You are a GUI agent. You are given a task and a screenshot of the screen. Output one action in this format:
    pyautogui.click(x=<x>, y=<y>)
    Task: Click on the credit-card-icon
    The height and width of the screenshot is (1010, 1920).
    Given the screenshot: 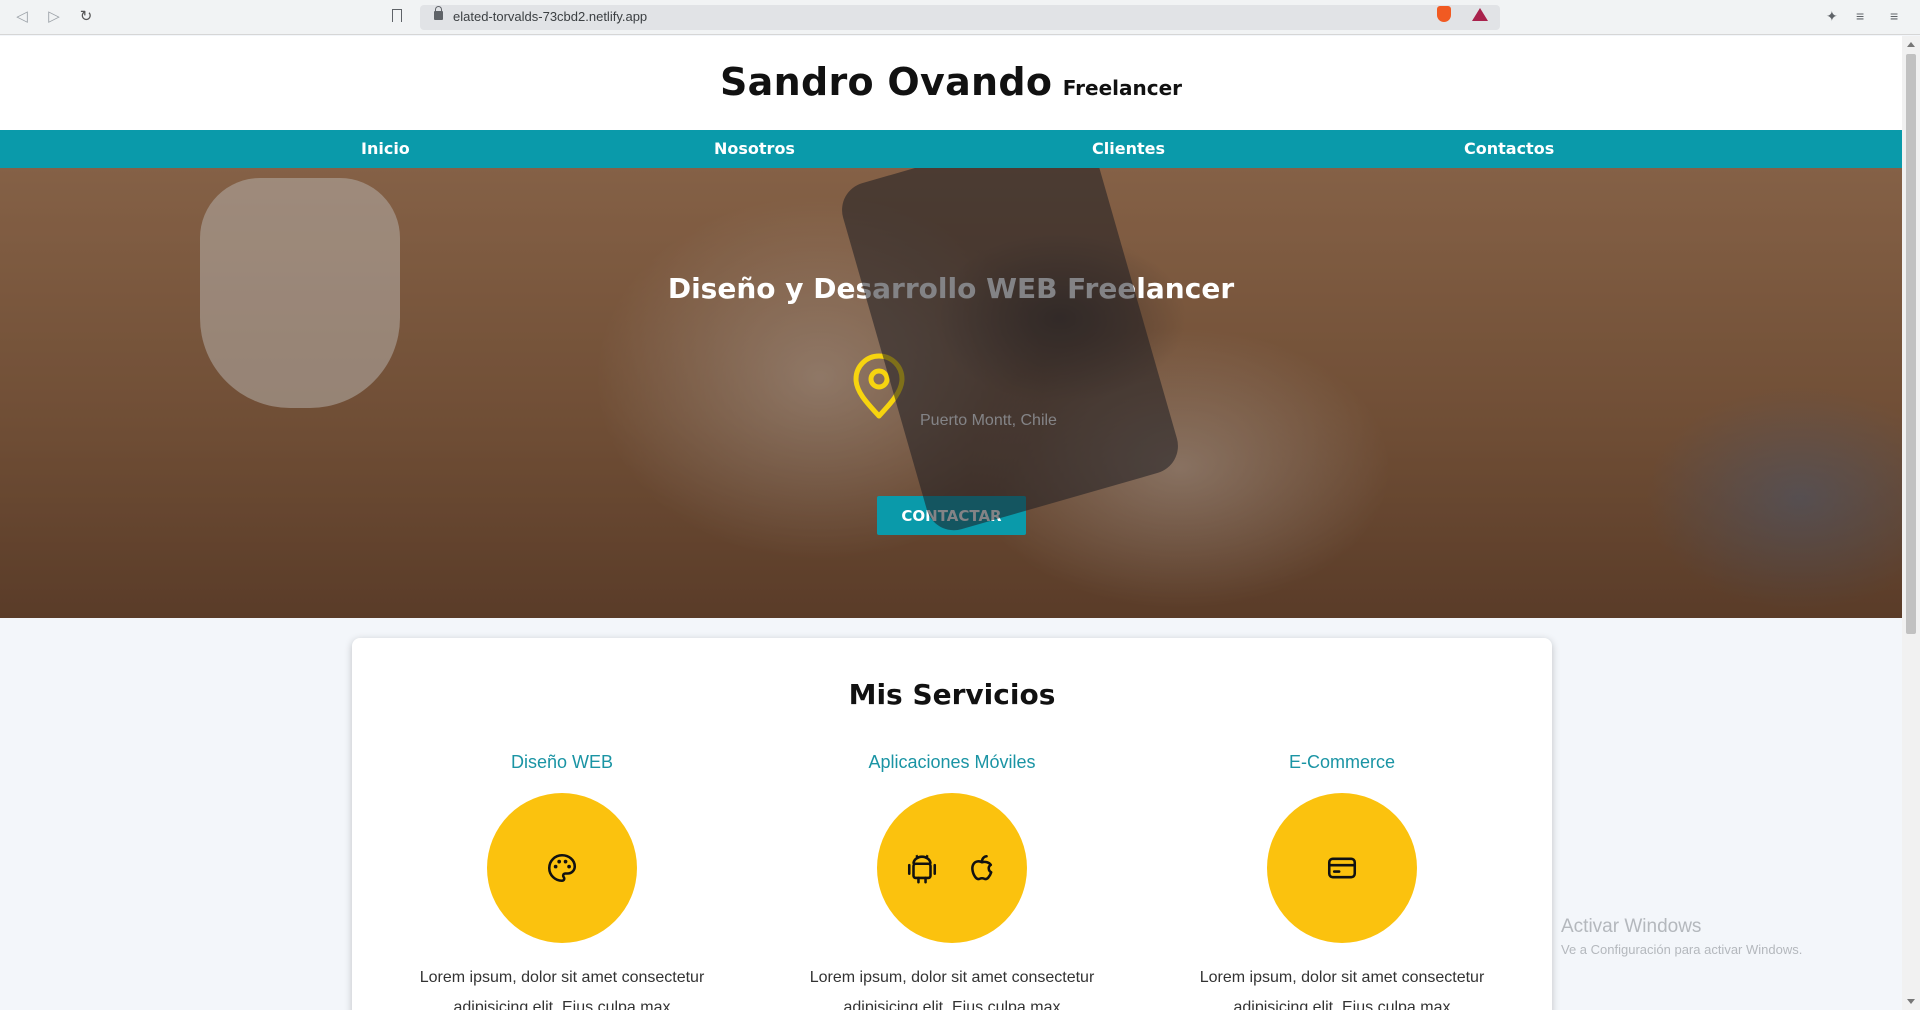 What is the action you would take?
    pyautogui.click(x=1342, y=868)
    